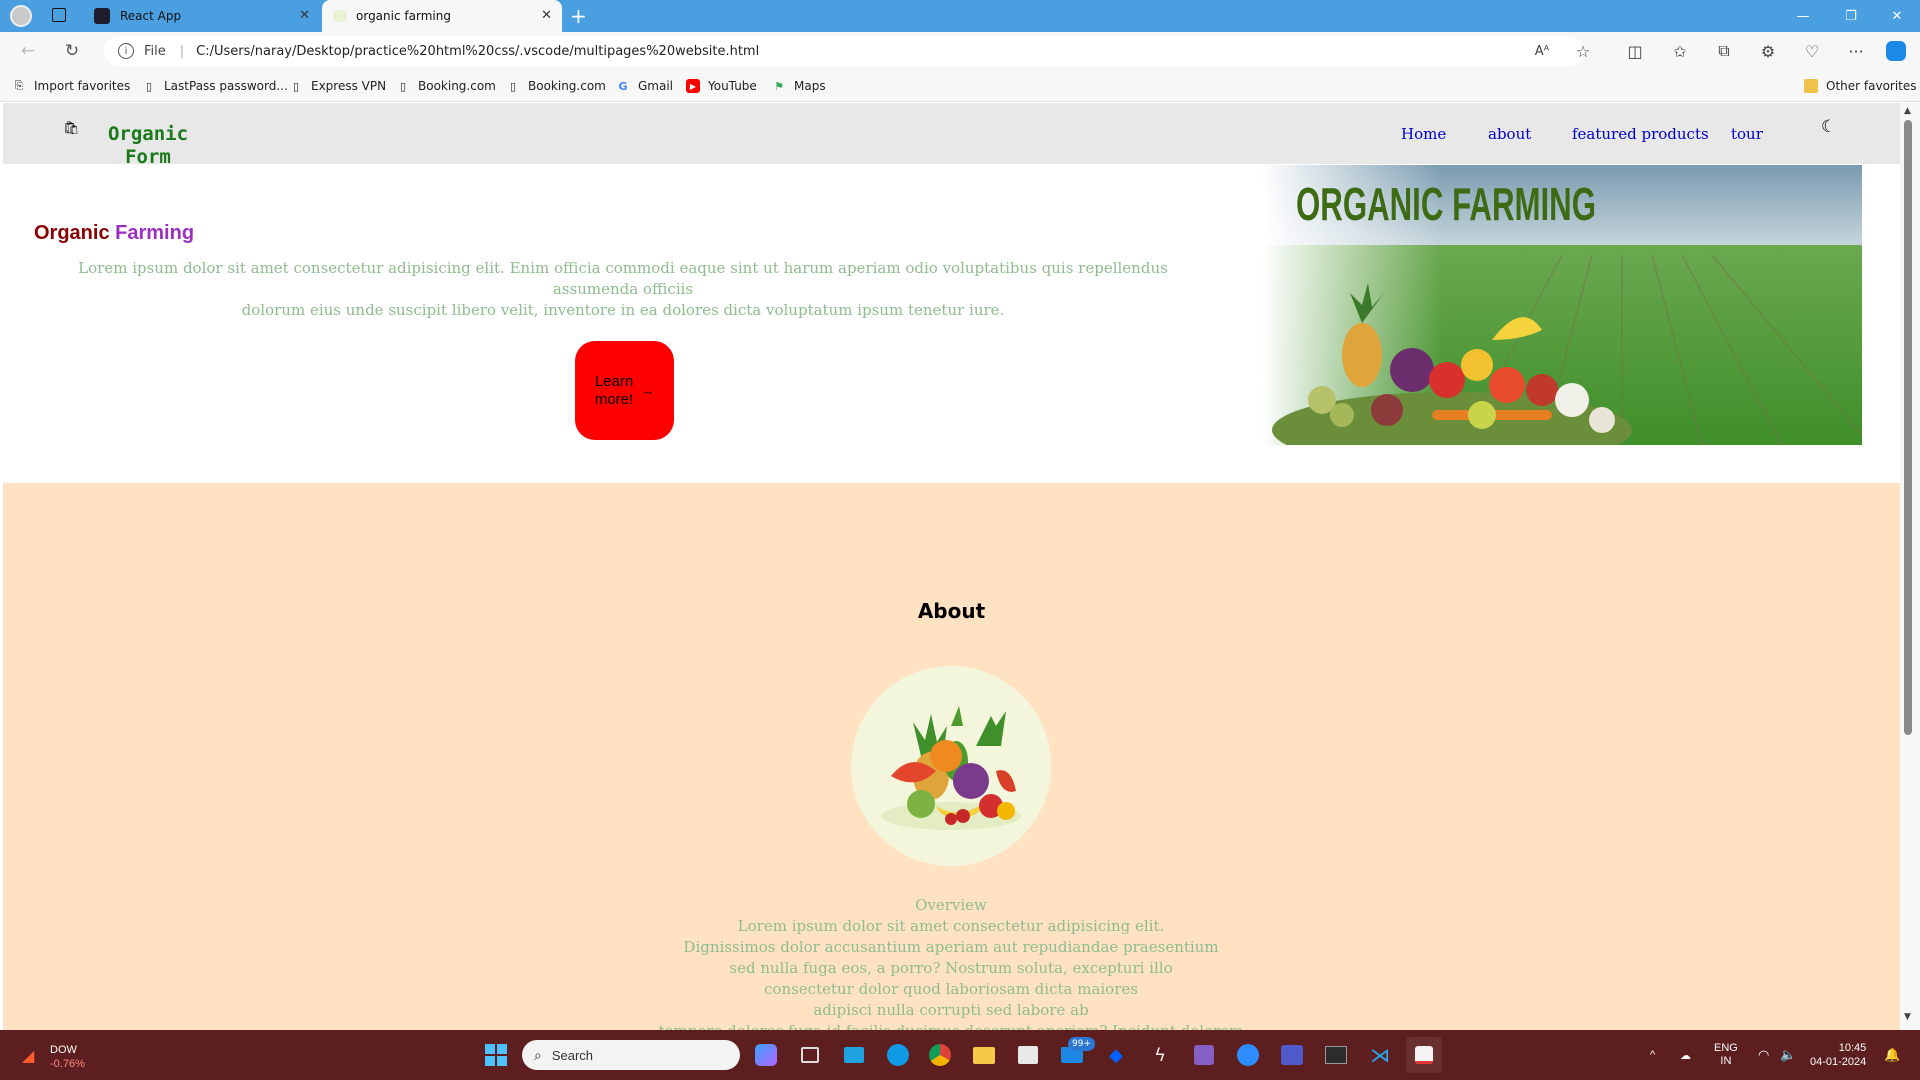 This screenshot has height=1080, width=1920. What do you see at coordinates (624, 390) in the screenshot?
I see `learn-more-button: Learn more! →` at bounding box center [624, 390].